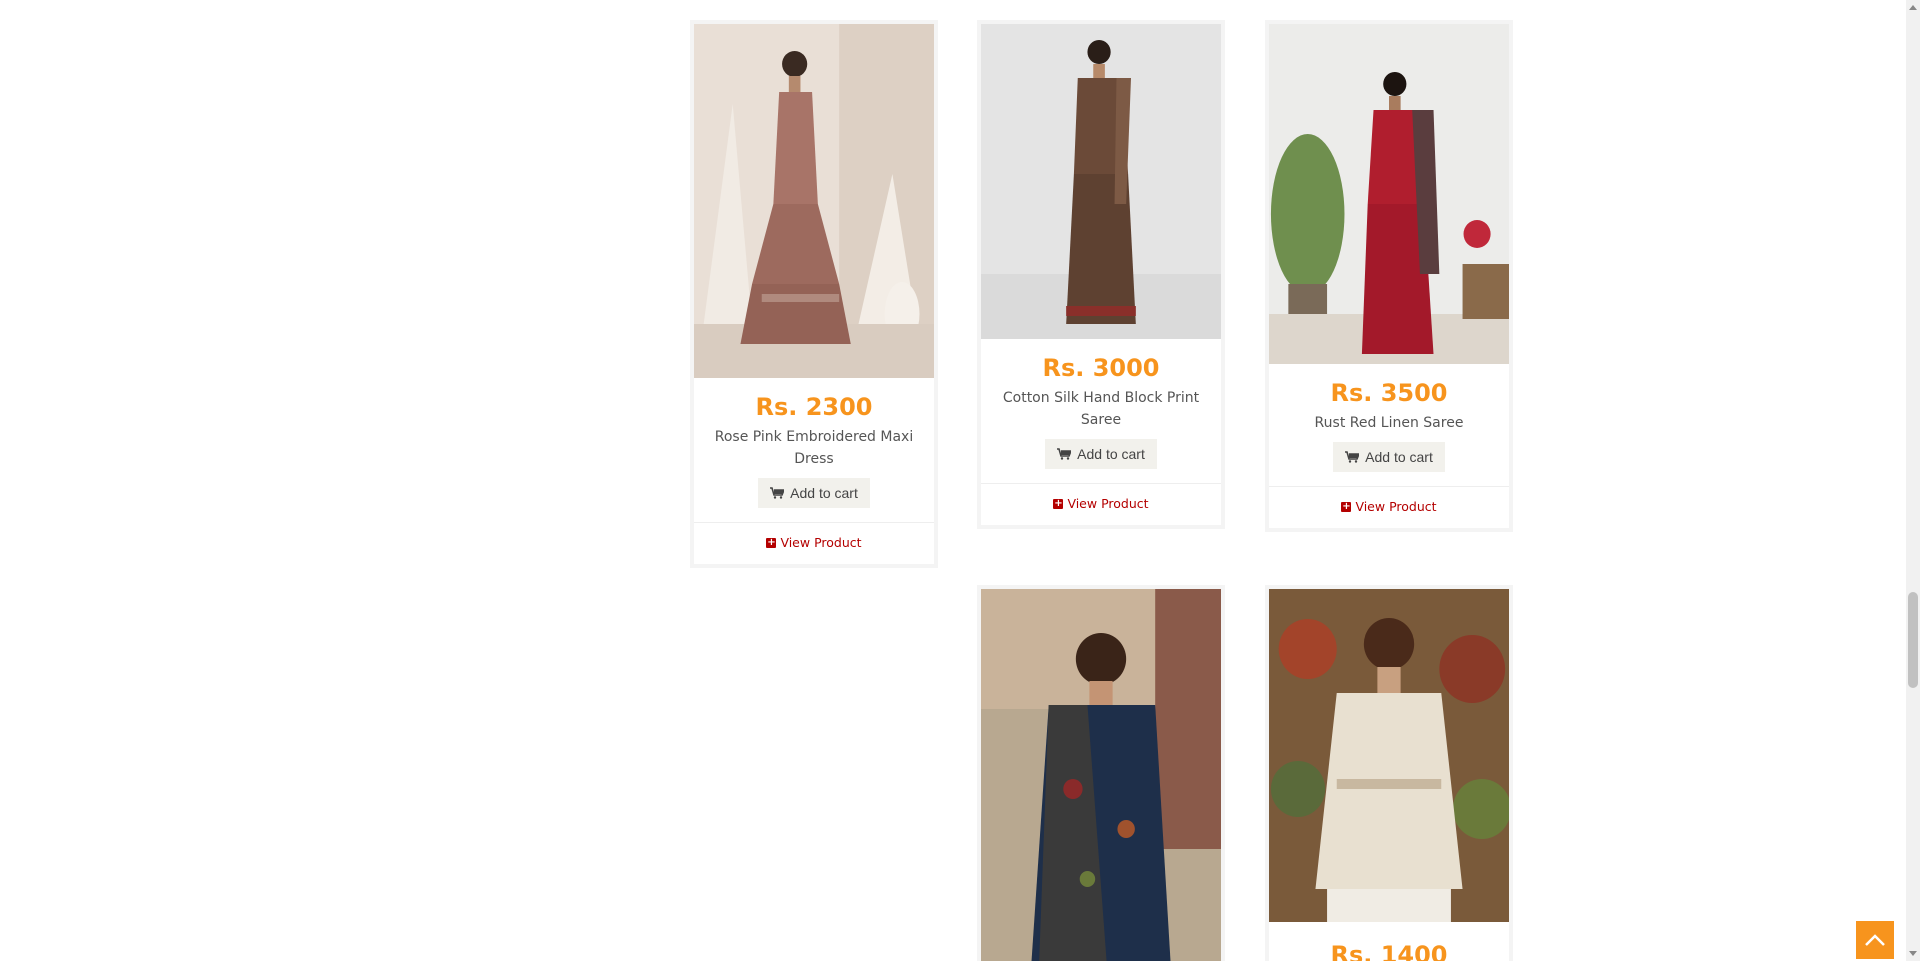 Image resolution: width=1920 pixels, height=961 pixels. What do you see at coordinates (1389, 951) in the screenshot?
I see `product-price: Rs. 1400` at bounding box center [1389, 951].